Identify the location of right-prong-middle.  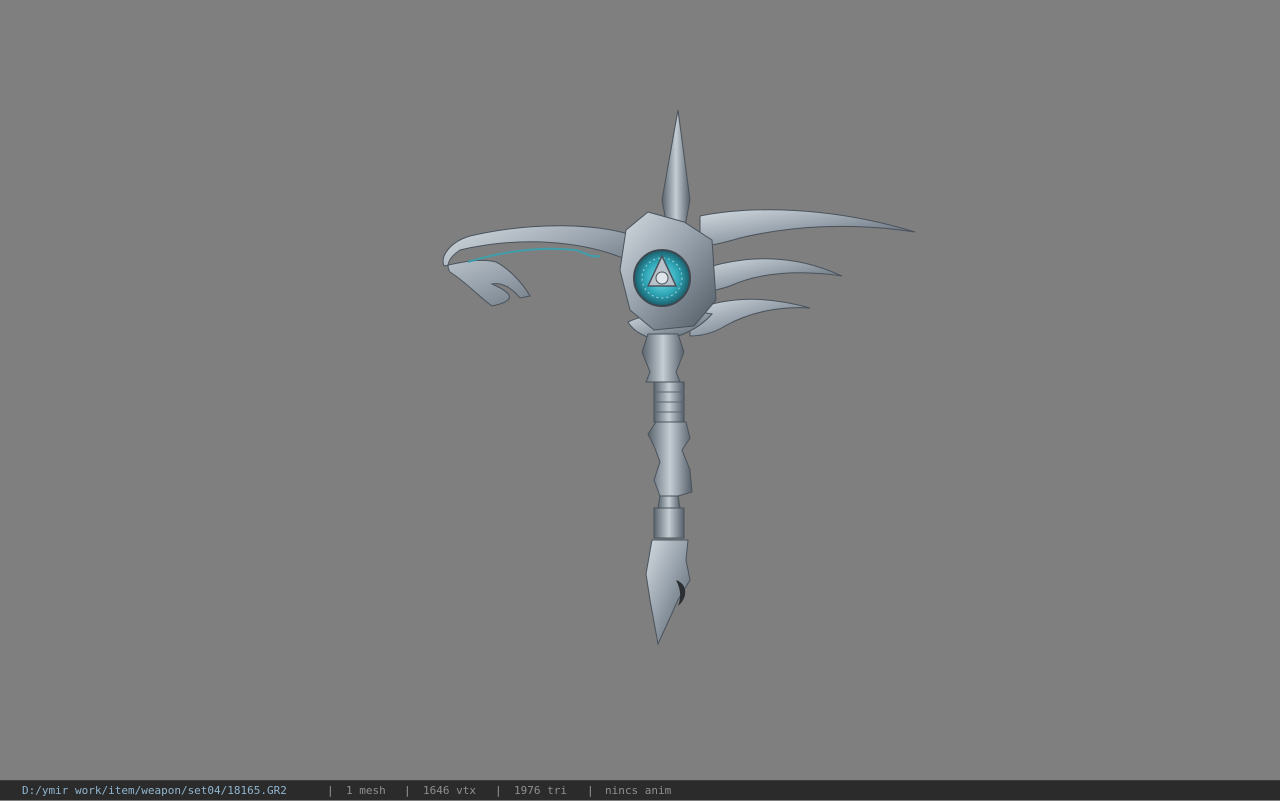
(771, 275).